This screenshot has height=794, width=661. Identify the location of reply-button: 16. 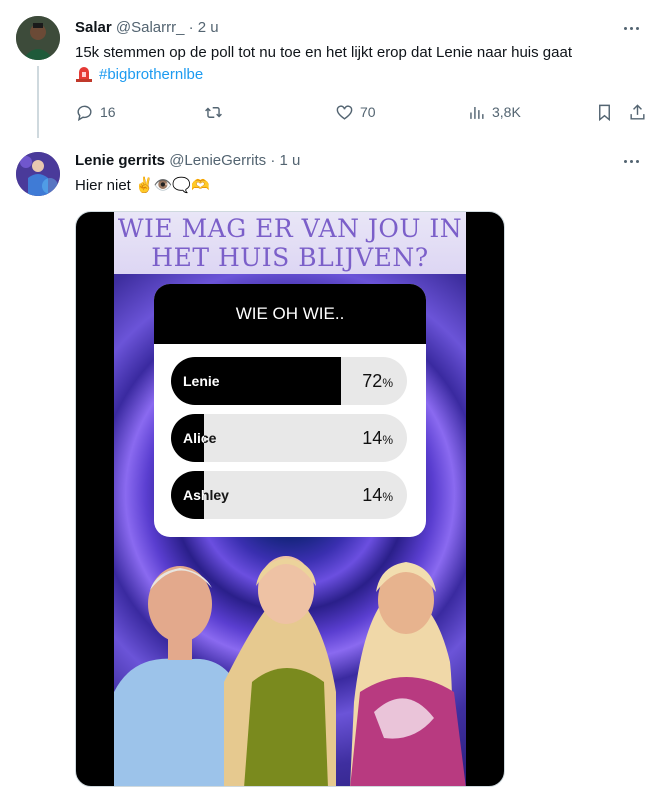
(95, 112).